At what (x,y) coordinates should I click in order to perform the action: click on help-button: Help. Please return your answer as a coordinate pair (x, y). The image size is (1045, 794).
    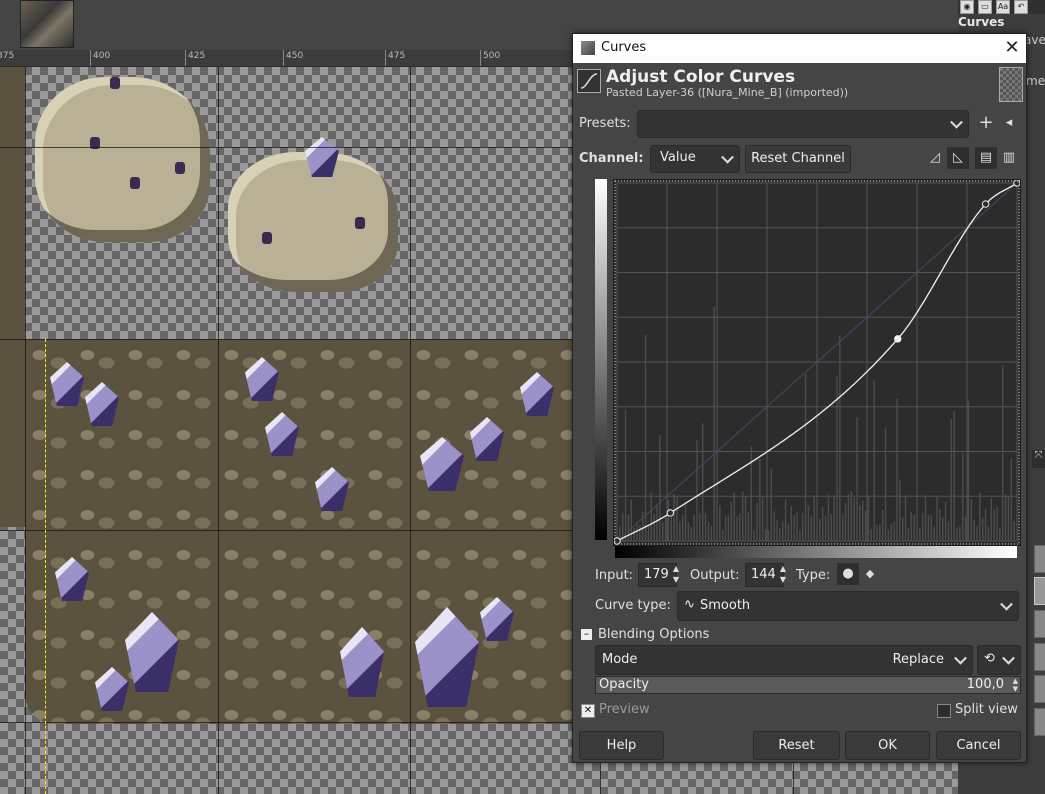
    Looking at the image, I should click on (621, 745).